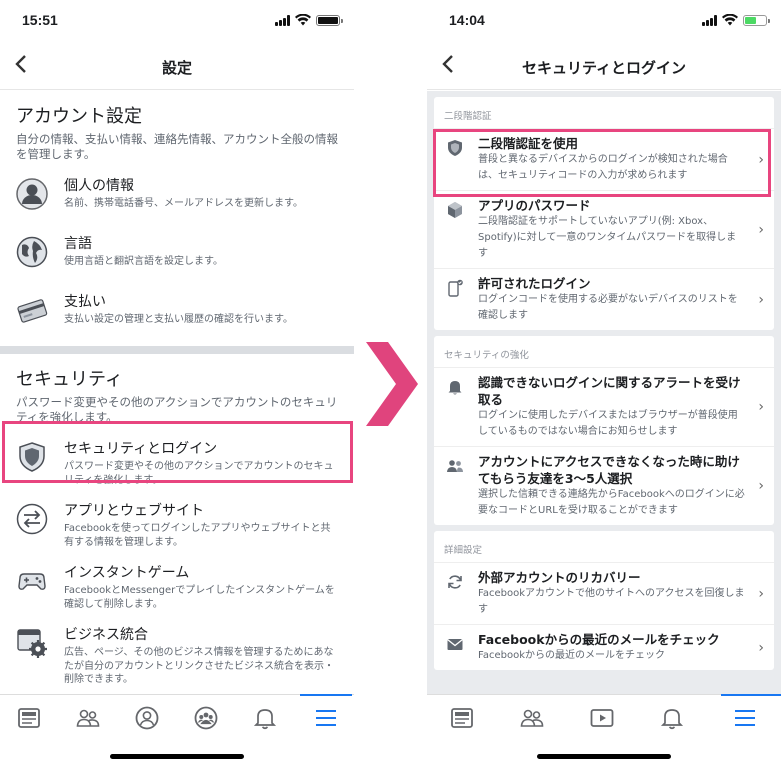 This screenshot has width=781, height=768. Describe the element at coordinates (177, 255) in the screenshot. I see `settings-item-language: 言語 使用言語と翻訳言語を設定します。` at that location.